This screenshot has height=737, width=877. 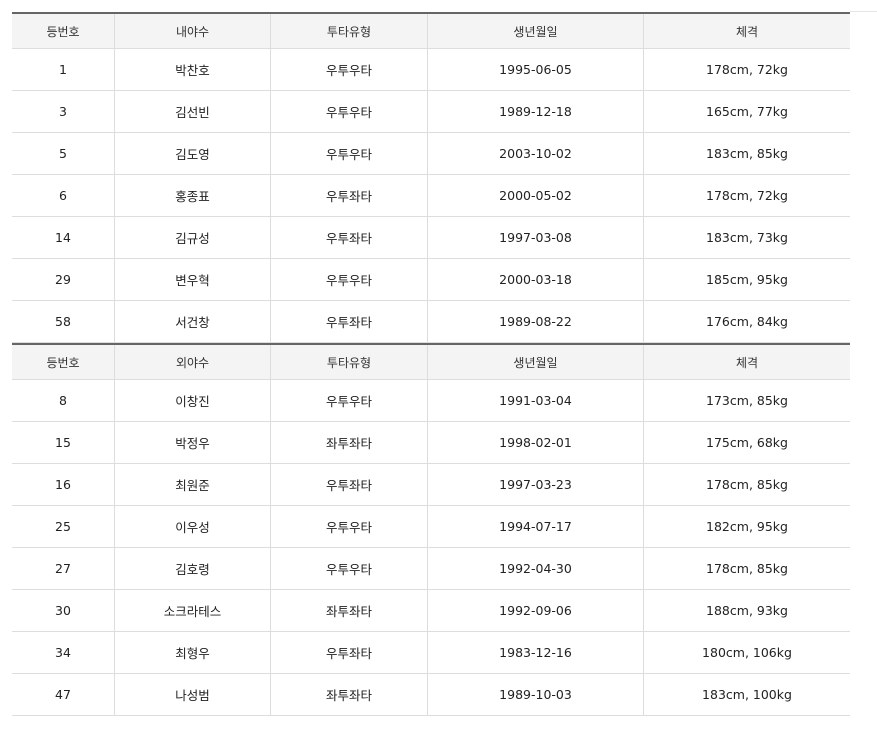 I want to click on table-row: 15 박정우 좌투좌타 1998-02-01 175cm, 68kg, so click(x=431, y=443).